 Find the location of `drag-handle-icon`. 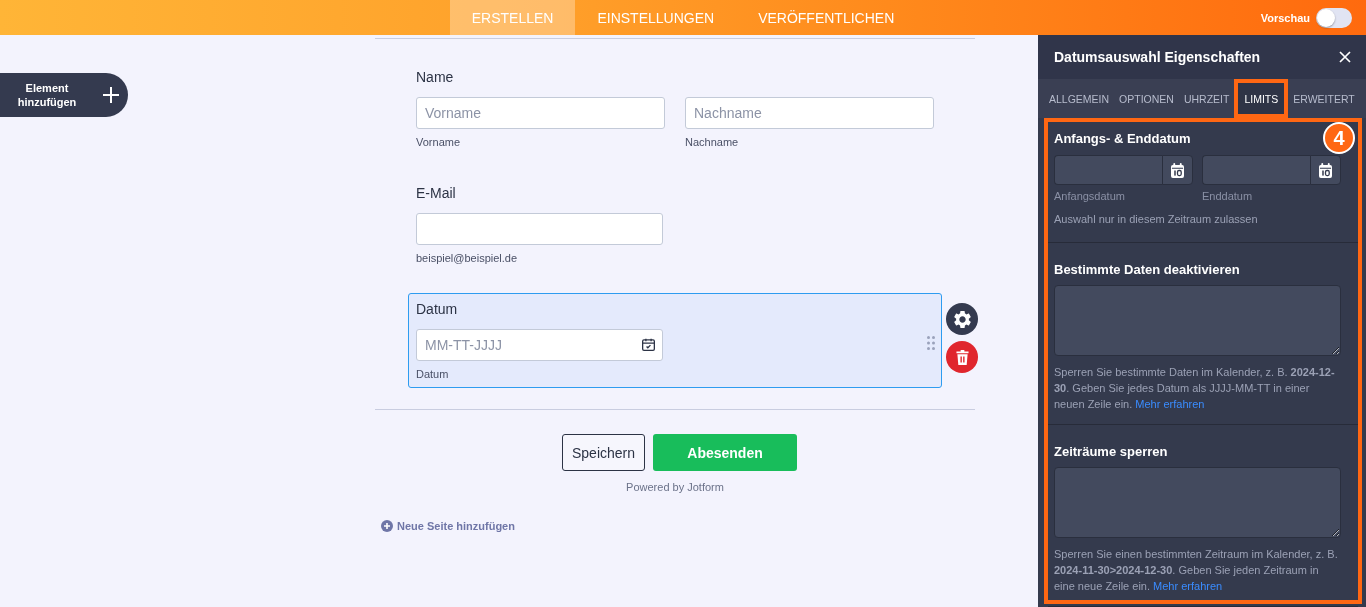

drag-handle-icon is located at coordinates (931, 343).